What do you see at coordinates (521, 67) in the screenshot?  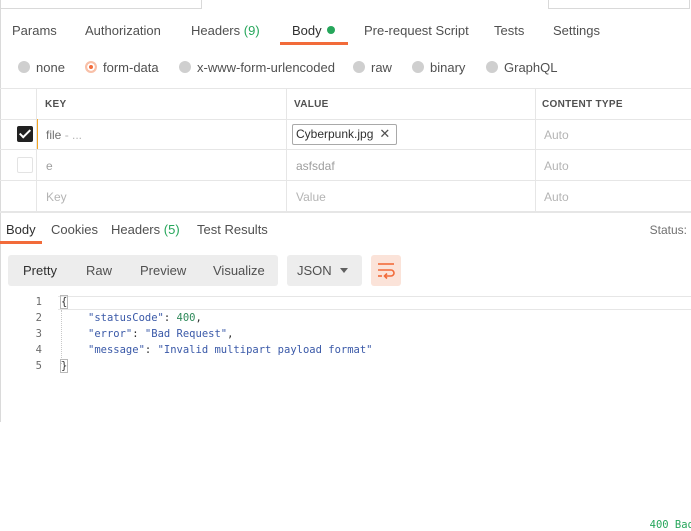 I see `radio-graphql: GraphQL` at bounding box center [521, 67].